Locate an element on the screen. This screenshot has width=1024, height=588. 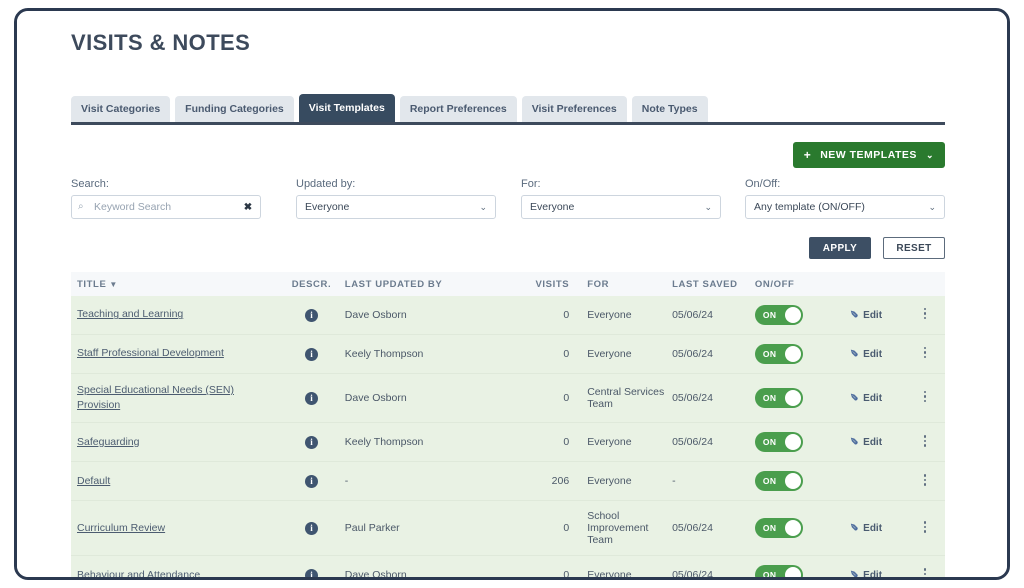
clear-search-icon: ✖ is located at coordinates (248, 207).